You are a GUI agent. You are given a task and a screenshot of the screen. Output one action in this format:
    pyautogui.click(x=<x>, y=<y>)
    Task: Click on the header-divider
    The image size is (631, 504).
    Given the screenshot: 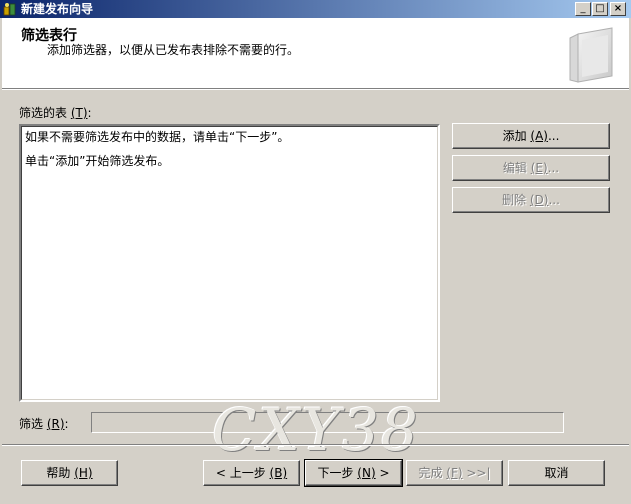 What is the action you would take?
    pyautogui.click(x=315, y=89)
    